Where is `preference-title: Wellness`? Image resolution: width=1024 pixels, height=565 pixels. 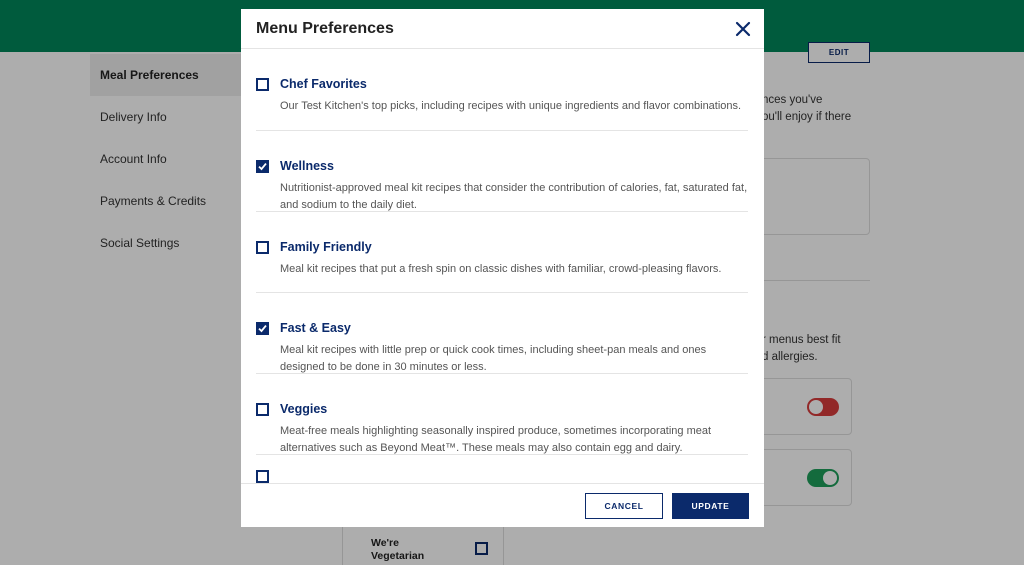
preference-title: Wellness is located at coordinates (307, 166).